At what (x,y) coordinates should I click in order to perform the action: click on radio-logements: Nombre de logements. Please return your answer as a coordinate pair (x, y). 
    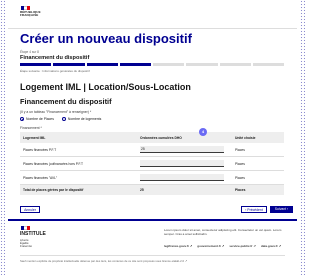
    Looking at the image, I should click on (81, 119).